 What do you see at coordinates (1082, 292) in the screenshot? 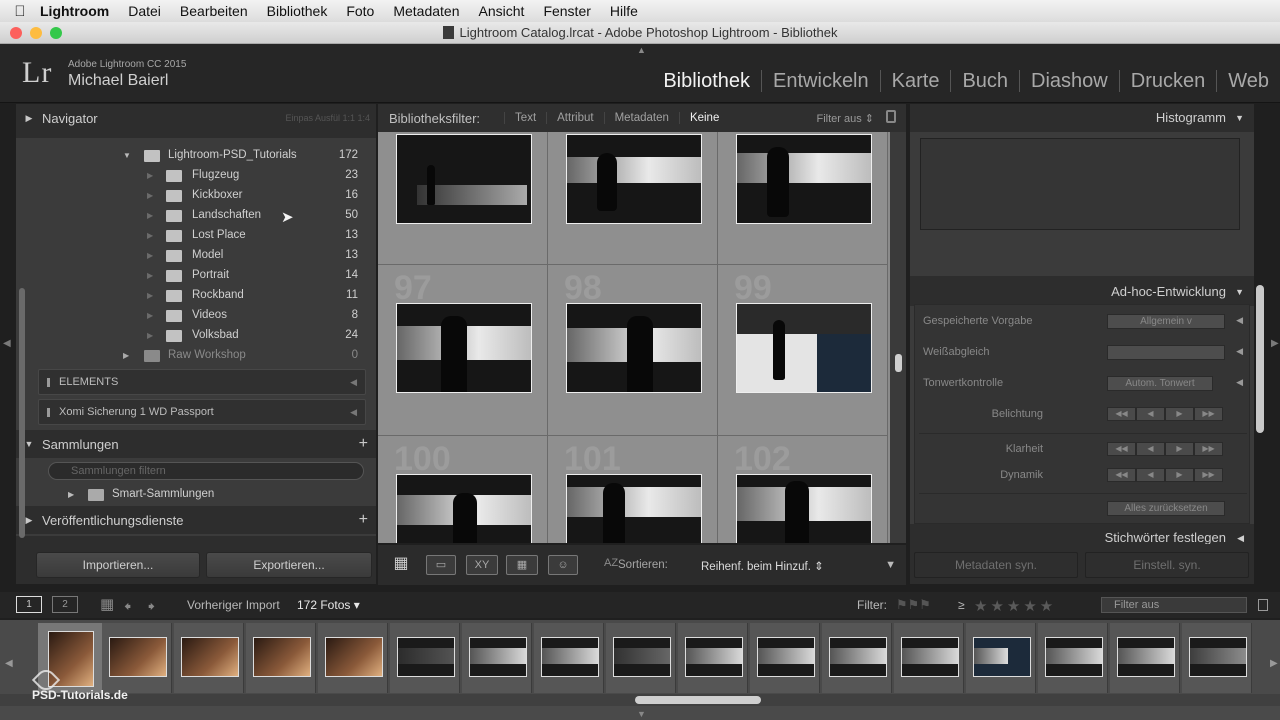
I see `quick-develop-header: Ad-hoc-Entwicklung ▼` at bounding box center [1082, 292].